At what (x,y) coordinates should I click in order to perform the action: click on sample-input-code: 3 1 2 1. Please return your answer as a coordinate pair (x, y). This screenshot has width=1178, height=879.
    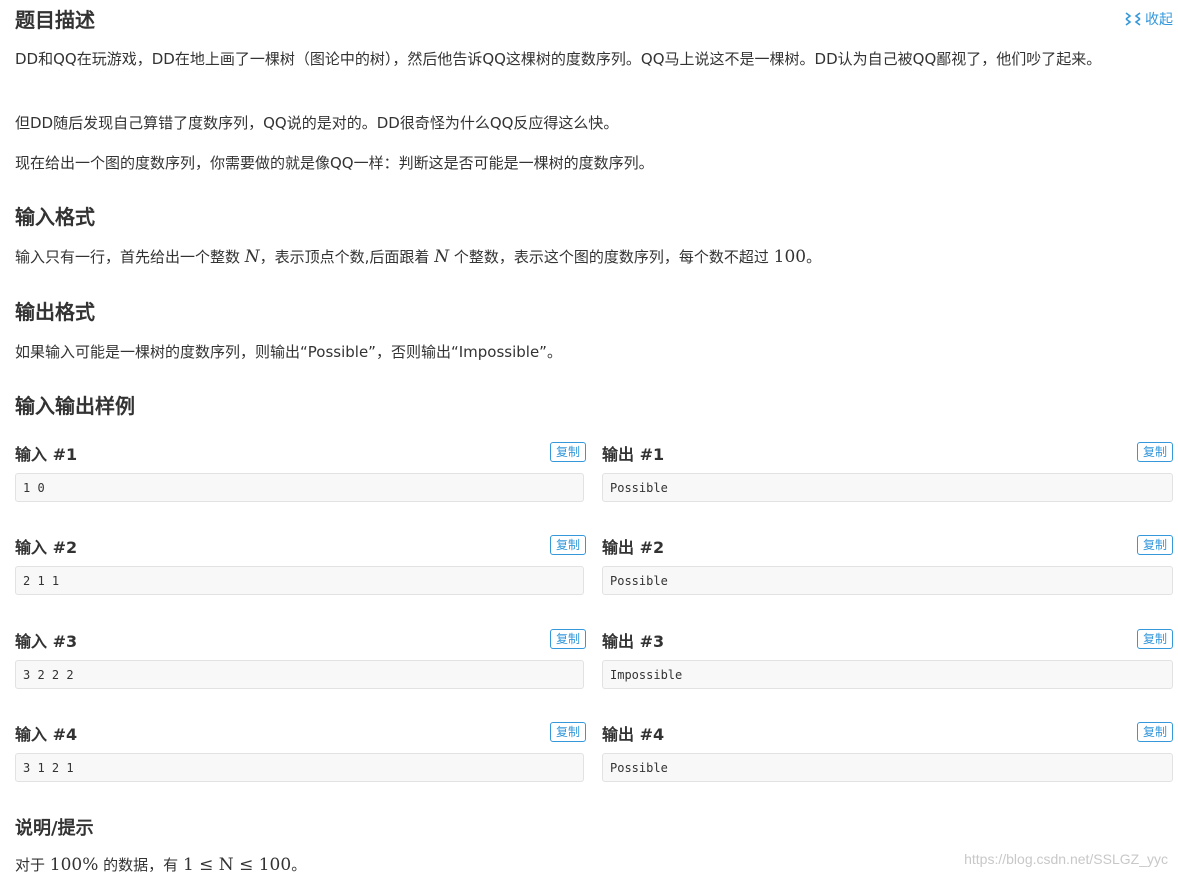
    Looking at the image, I should click on (299, 767).